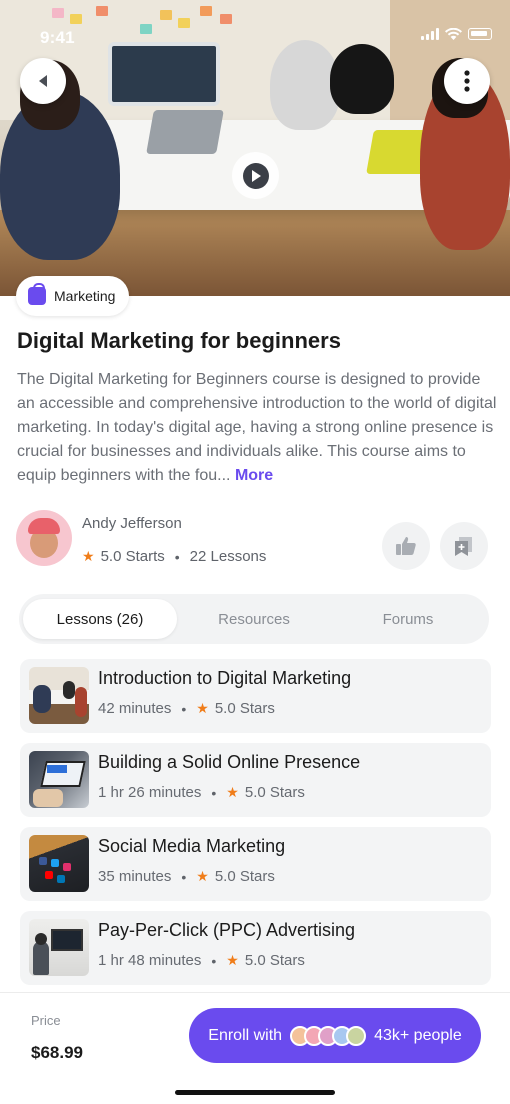 The width and height of the screenshot is (510, 1104). I want to click on save-course-button, so click(464, 546).